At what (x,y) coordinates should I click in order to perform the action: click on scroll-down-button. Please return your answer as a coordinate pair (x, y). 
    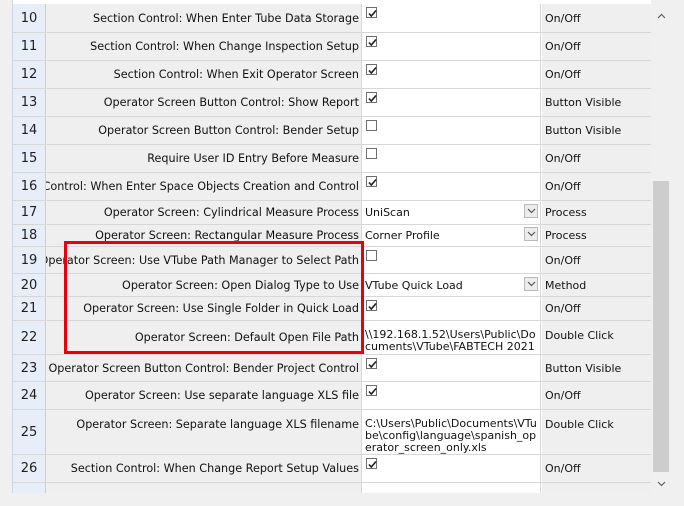
    Looking at the image, I should click on (661, 484).